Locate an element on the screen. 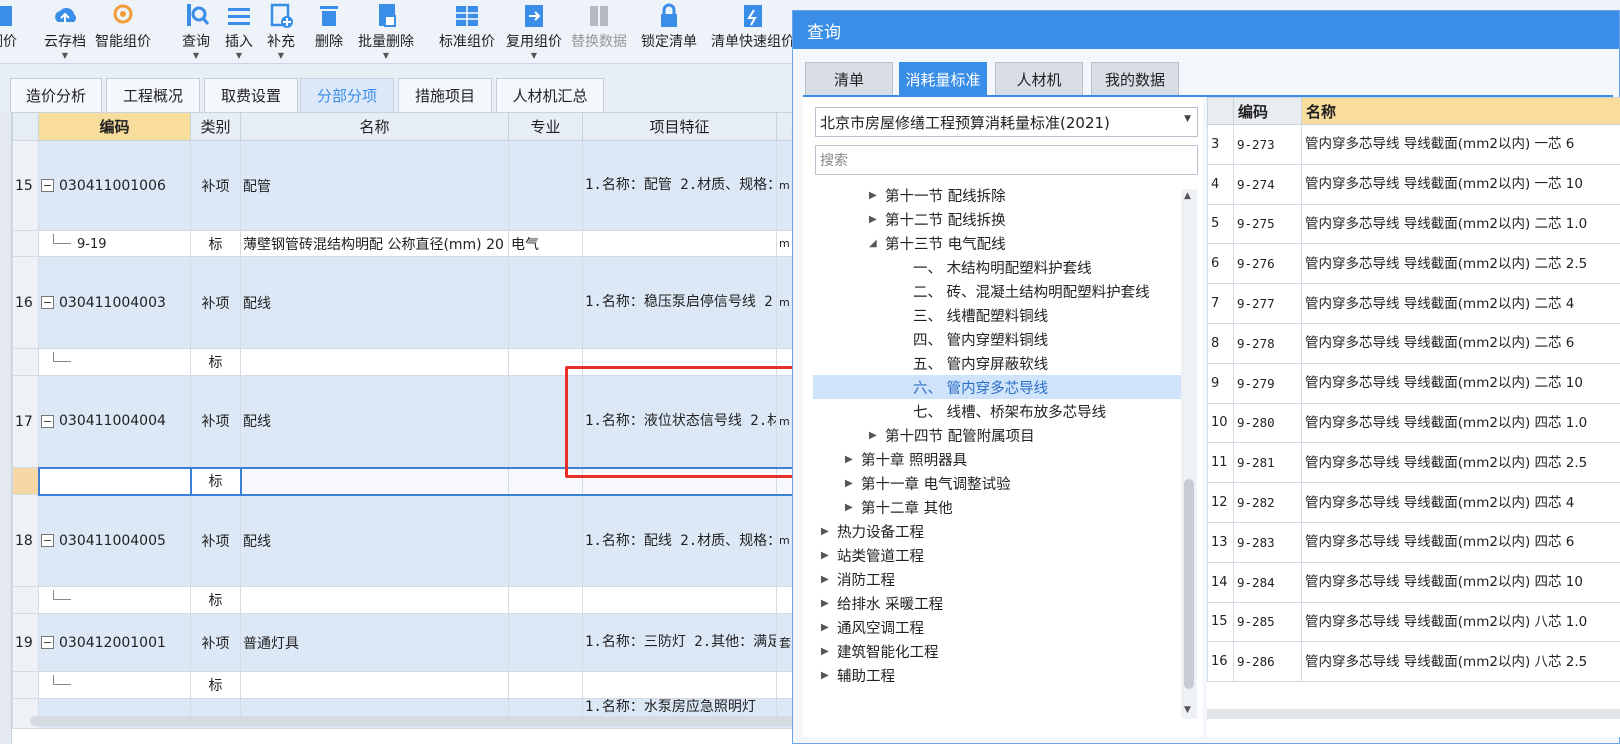  tree-node: ▶ 站类管道工程 is located at coordinates (872, 555).